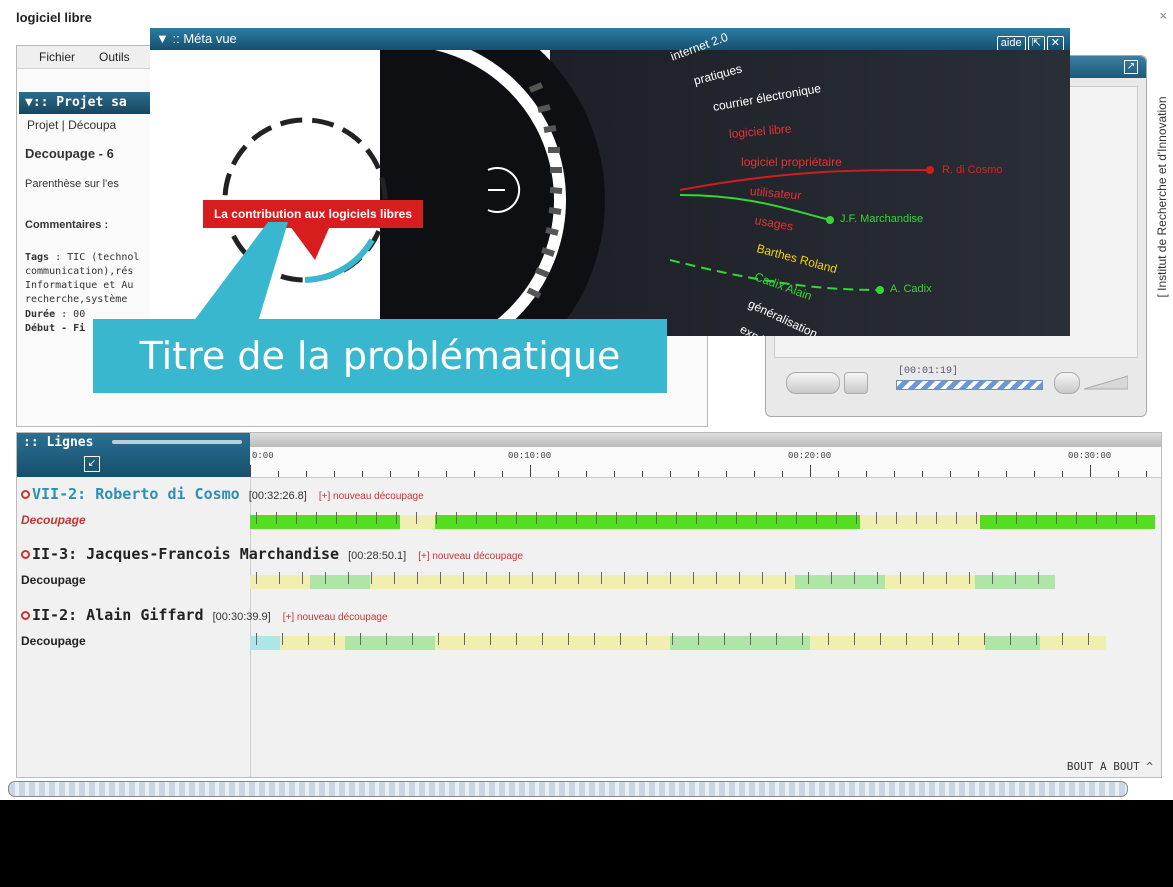 The width and height of the screenshot is (1173, 887). I want to click on menu-outils: Outils, so click(114, 57).